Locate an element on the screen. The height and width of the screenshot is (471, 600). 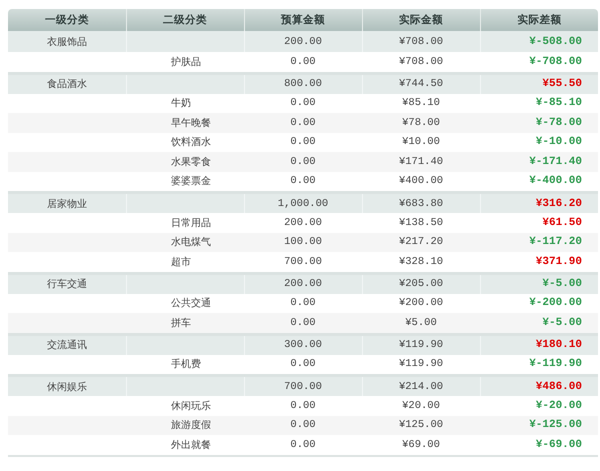
table-cell: 饮料酒水 is located at coordinates (191, 142).